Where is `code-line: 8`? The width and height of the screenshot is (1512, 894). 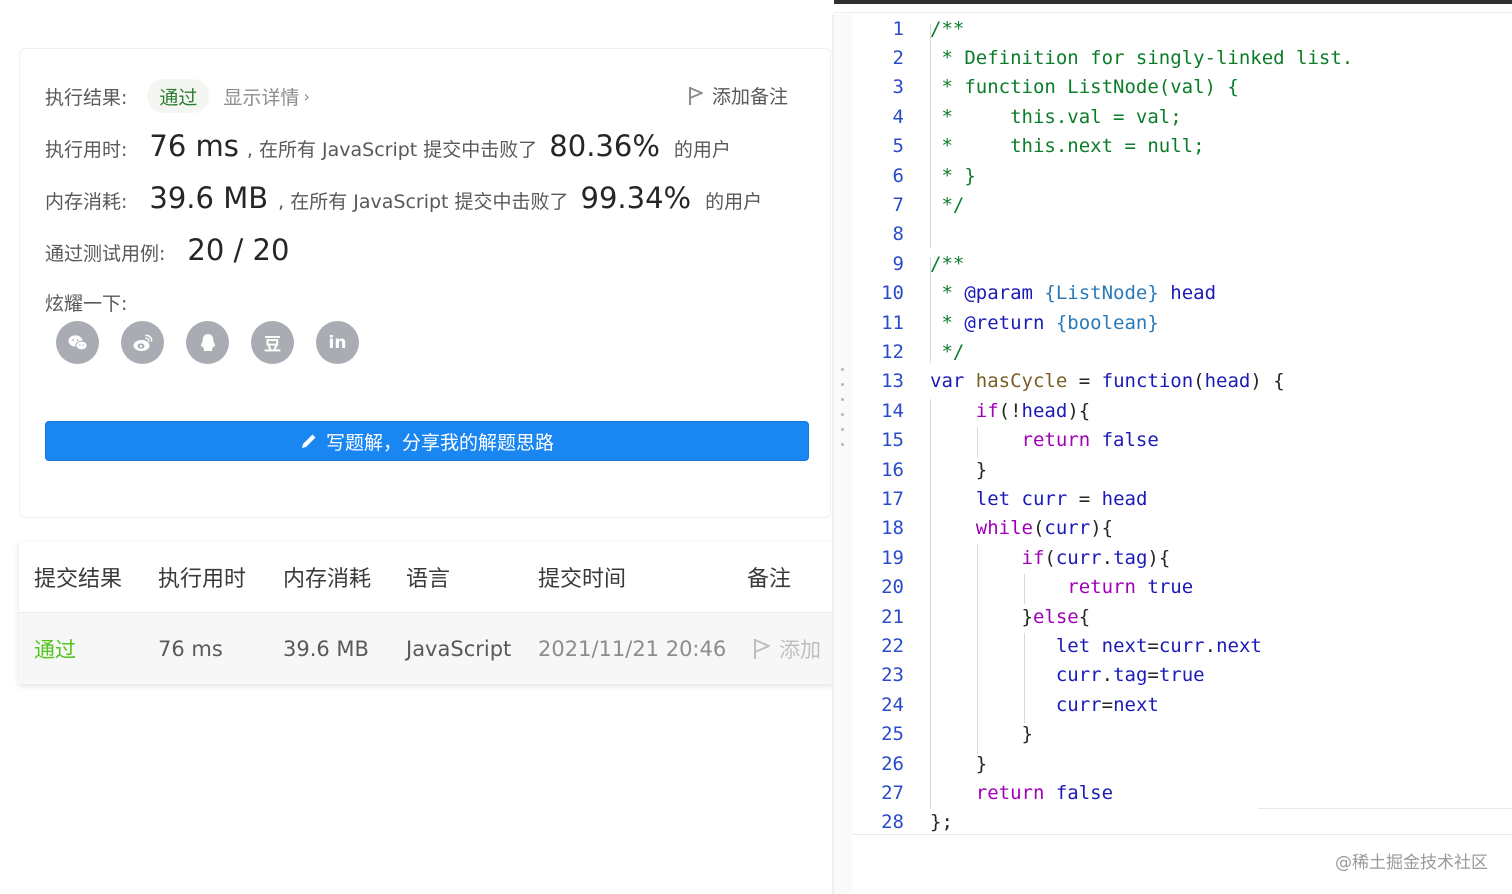
code-line: 8 is located at coordinates (1182, 234).